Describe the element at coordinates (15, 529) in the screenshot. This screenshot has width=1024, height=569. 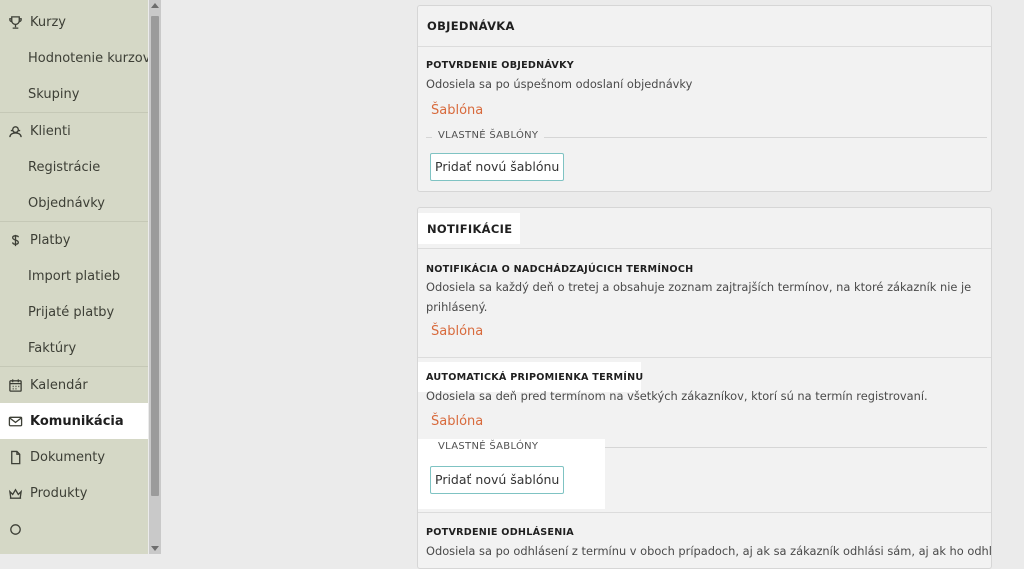
I see `partial-icon` at that location.